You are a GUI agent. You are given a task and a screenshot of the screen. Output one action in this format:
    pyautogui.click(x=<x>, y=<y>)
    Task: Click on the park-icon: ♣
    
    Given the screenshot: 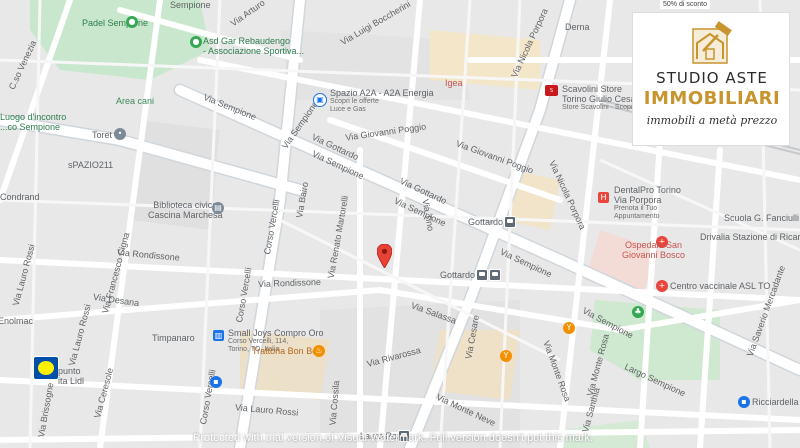 What is the action you would take?
    pyautogui.click(x=638, y=312)
    